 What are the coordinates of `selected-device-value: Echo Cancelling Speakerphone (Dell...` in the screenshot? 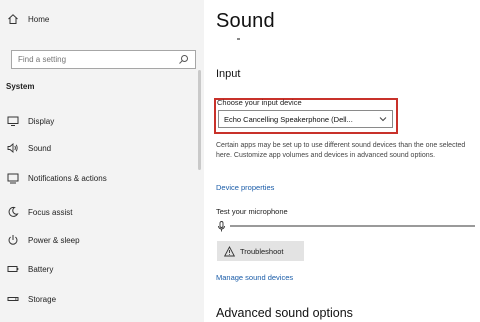 It's located at (288, 119).